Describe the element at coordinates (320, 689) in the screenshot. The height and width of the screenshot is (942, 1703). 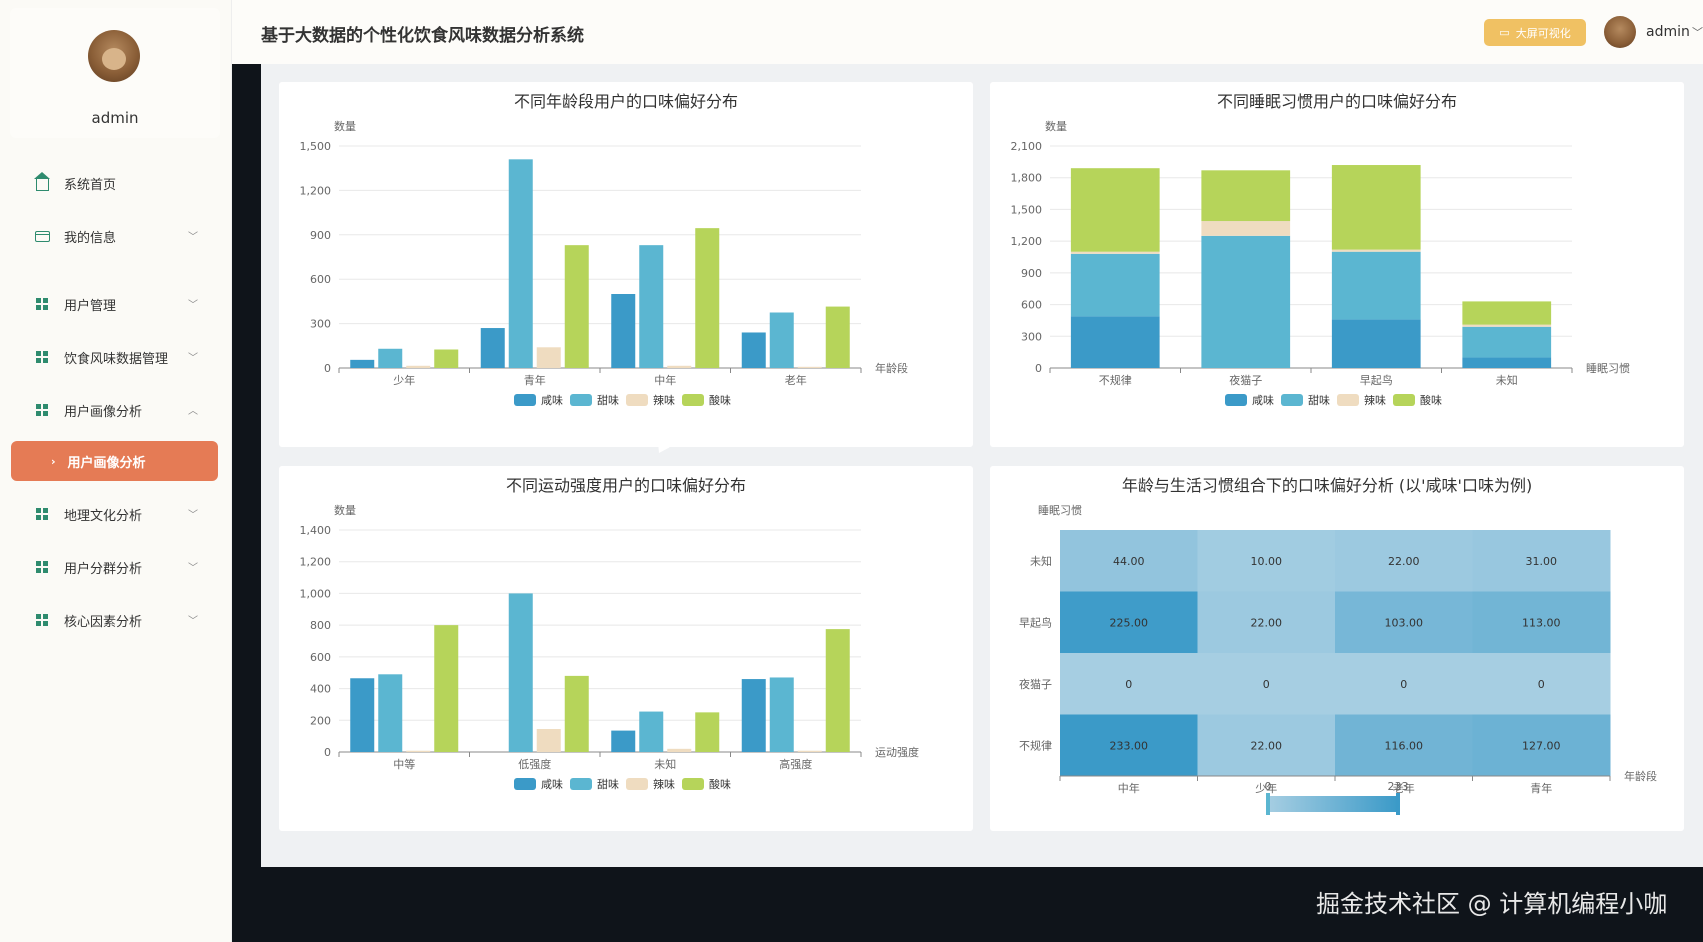
I see `y-tick-label: 400` at that location.